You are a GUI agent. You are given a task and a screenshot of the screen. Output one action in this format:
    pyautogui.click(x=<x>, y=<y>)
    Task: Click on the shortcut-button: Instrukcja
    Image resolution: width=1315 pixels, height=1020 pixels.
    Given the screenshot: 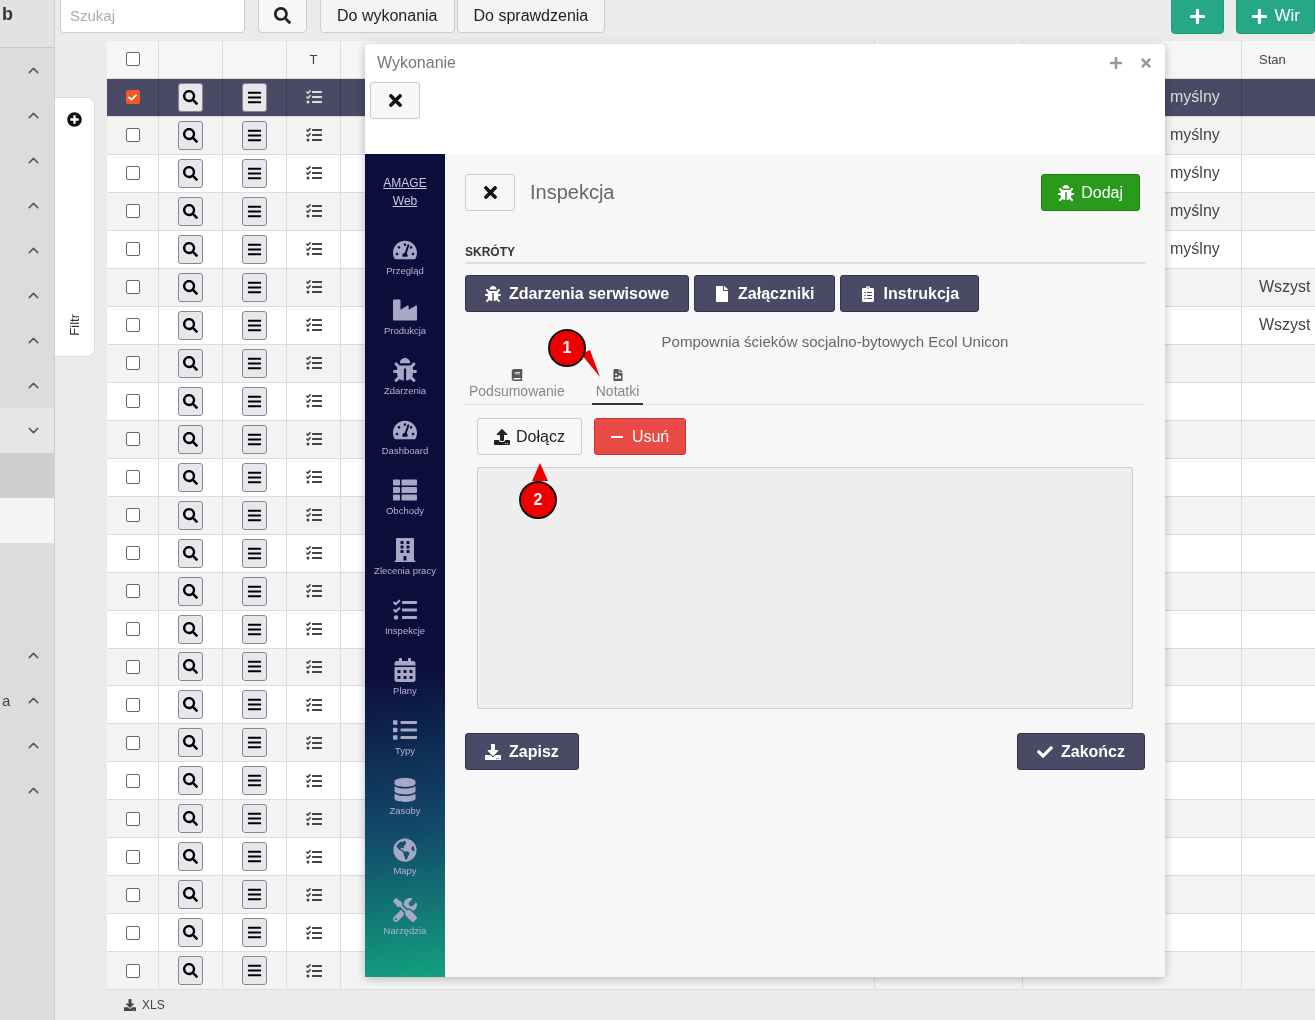 What is the action you would take?
    pyautogui.click(x=909, y=293)
    